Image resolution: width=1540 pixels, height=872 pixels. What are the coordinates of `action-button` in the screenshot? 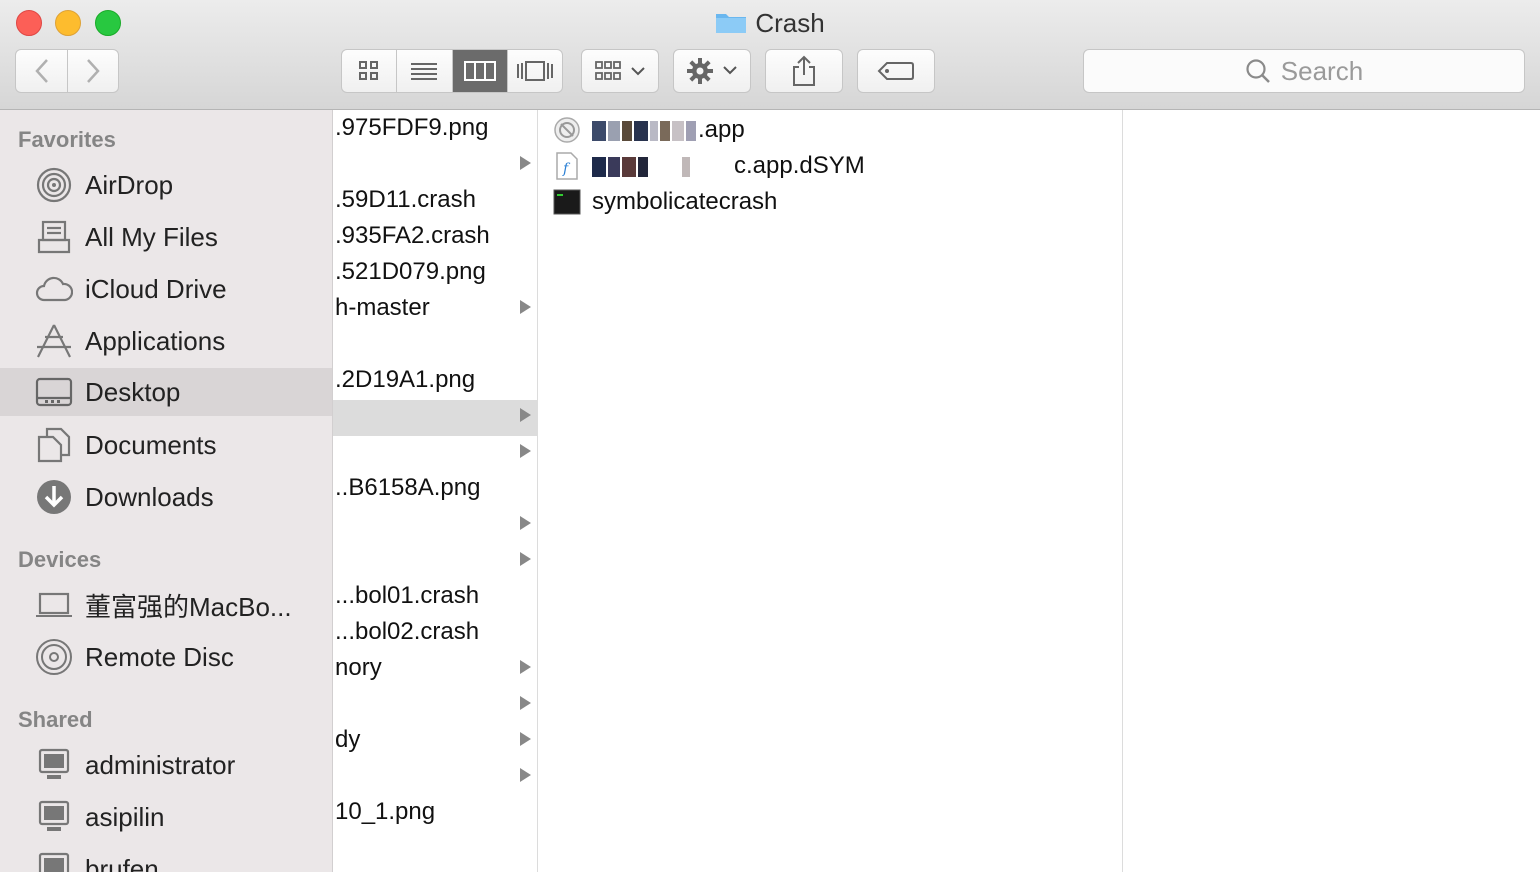 It's located at (712, 71).